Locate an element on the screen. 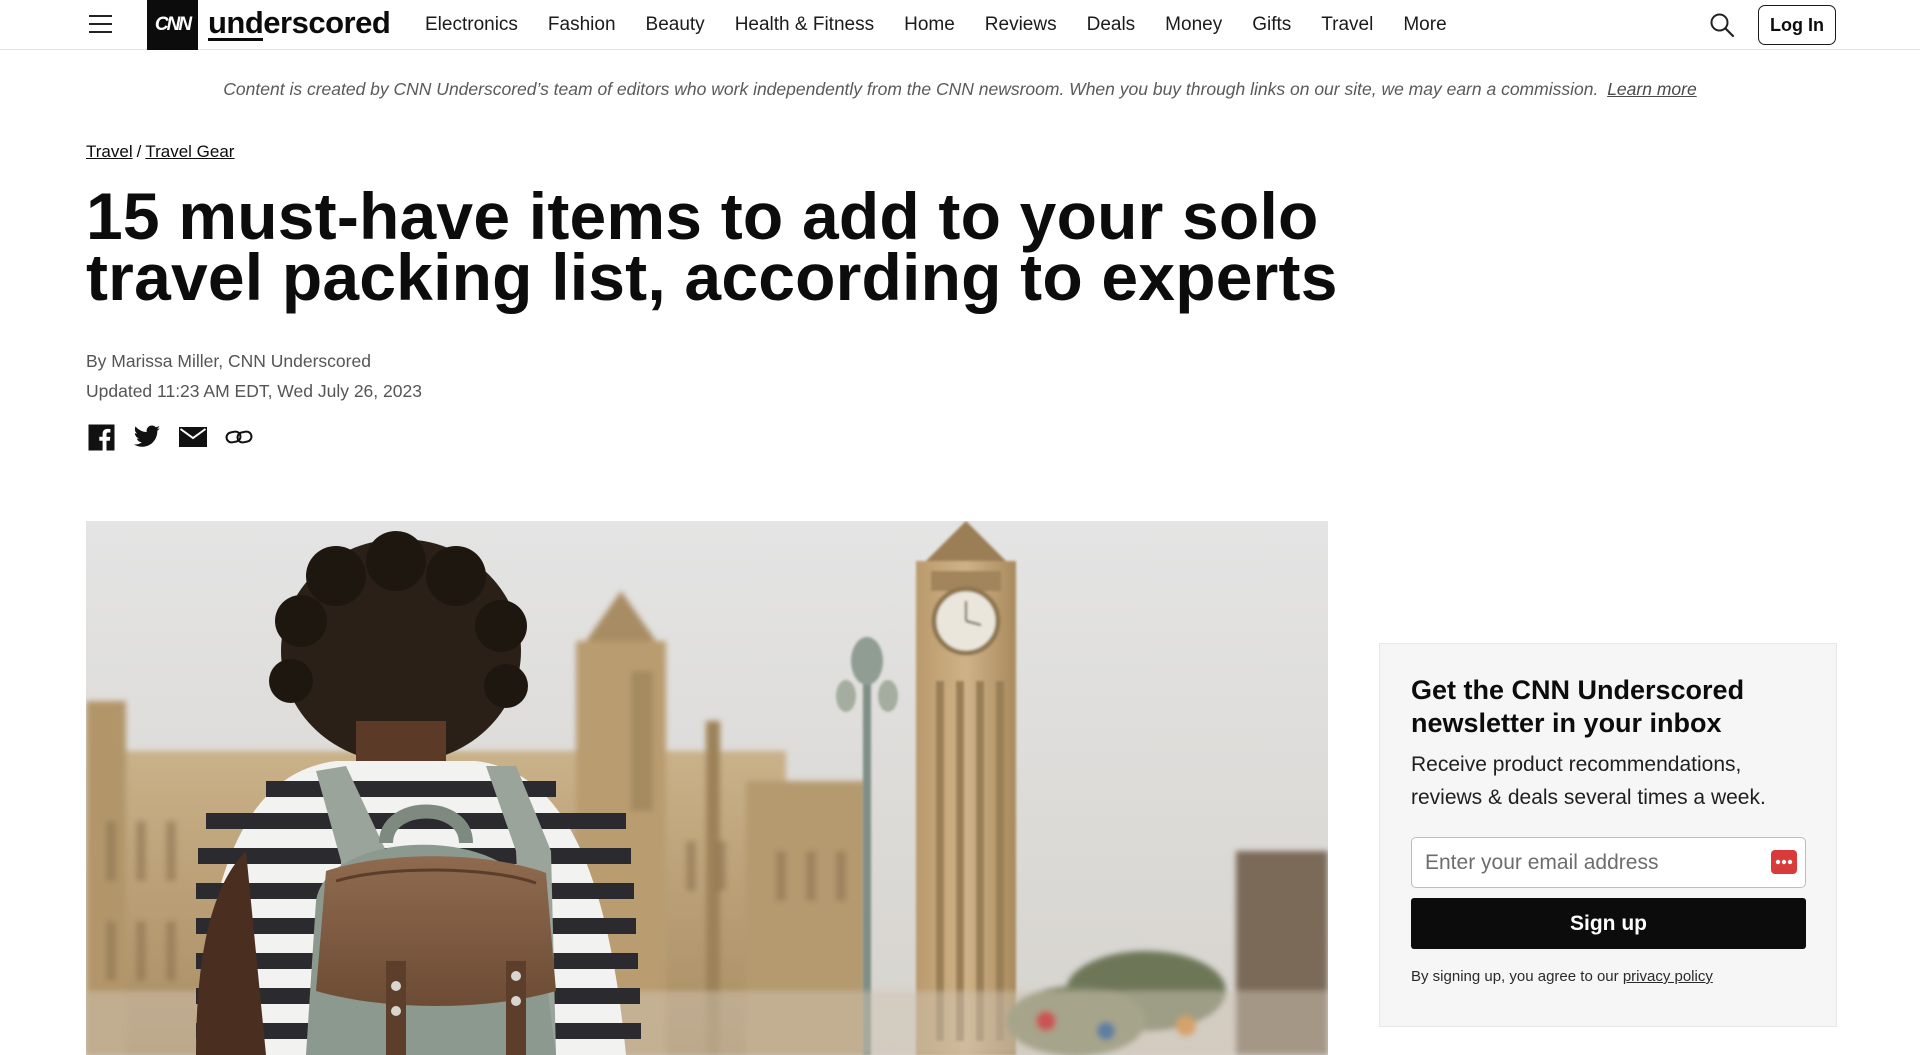 This screenshot has width=1920, height=1055. breadcrumb: Travel / Travel Gear is located at coordinates (160, 152).